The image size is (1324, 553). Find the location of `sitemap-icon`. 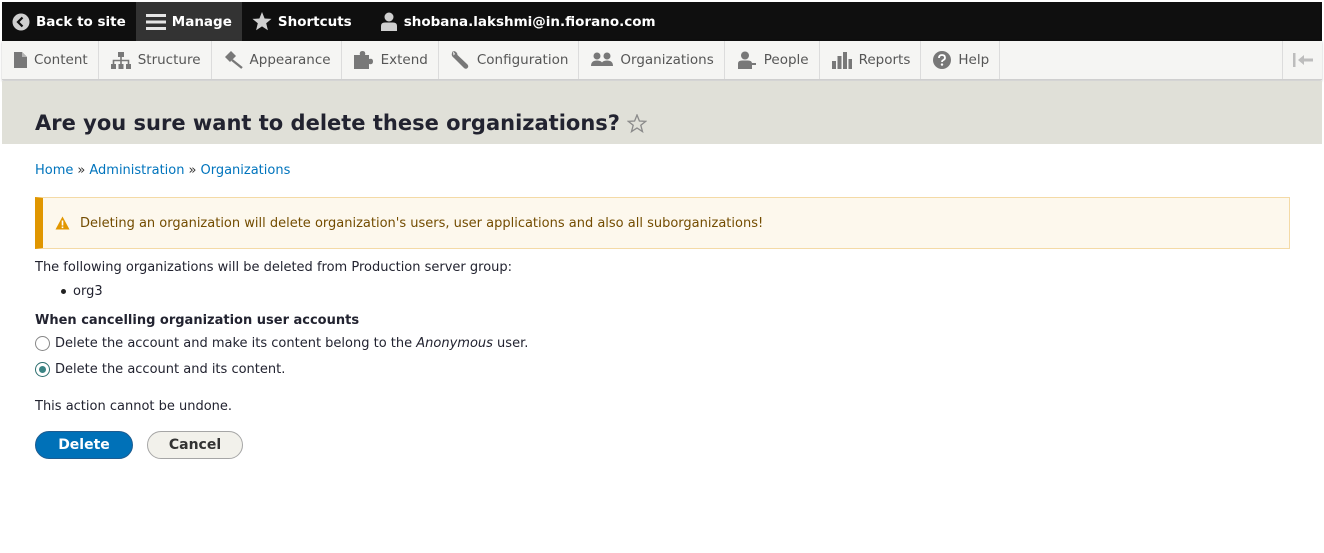

sitemap-icon is located at coordinates (120, 60).